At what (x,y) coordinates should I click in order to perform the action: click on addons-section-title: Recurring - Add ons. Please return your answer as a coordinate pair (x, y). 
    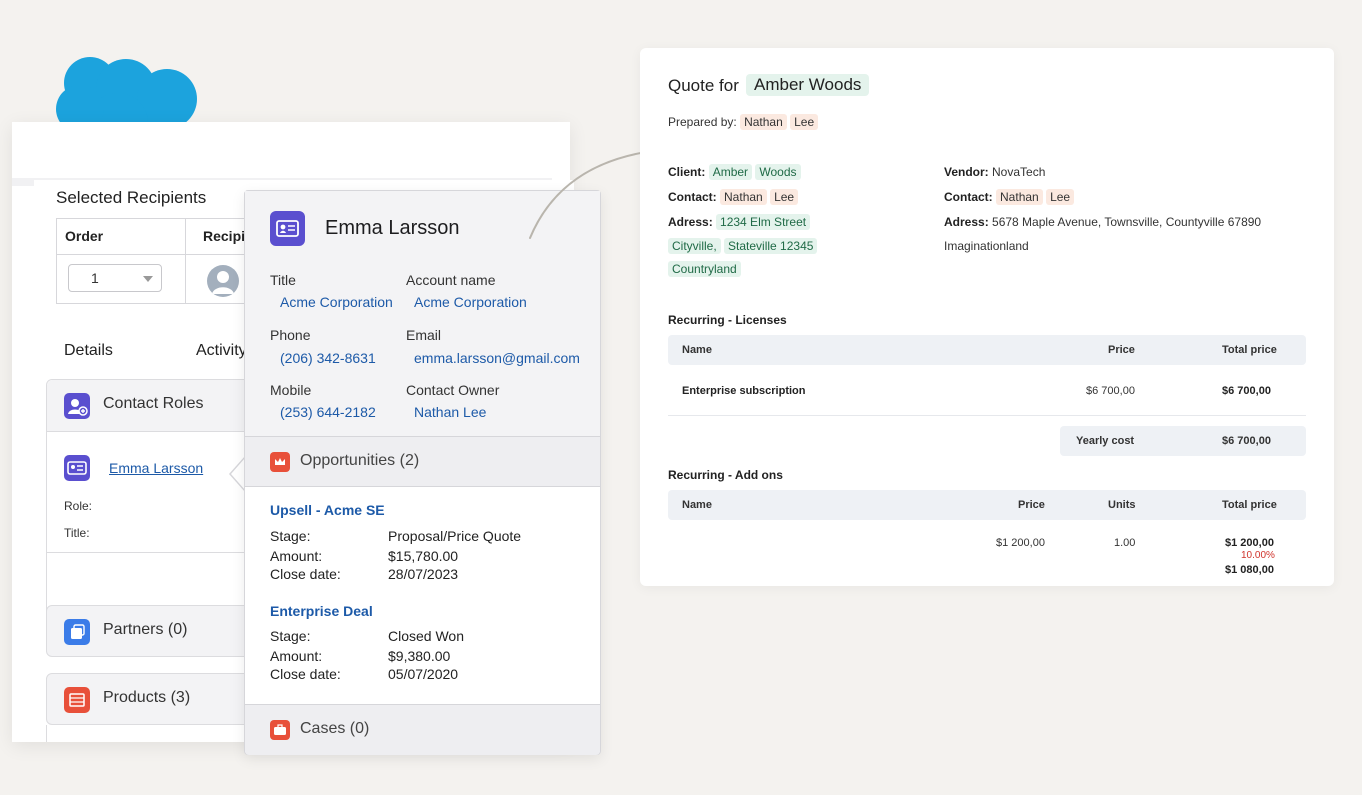
    Looking at the image, I should click on (725, 475).